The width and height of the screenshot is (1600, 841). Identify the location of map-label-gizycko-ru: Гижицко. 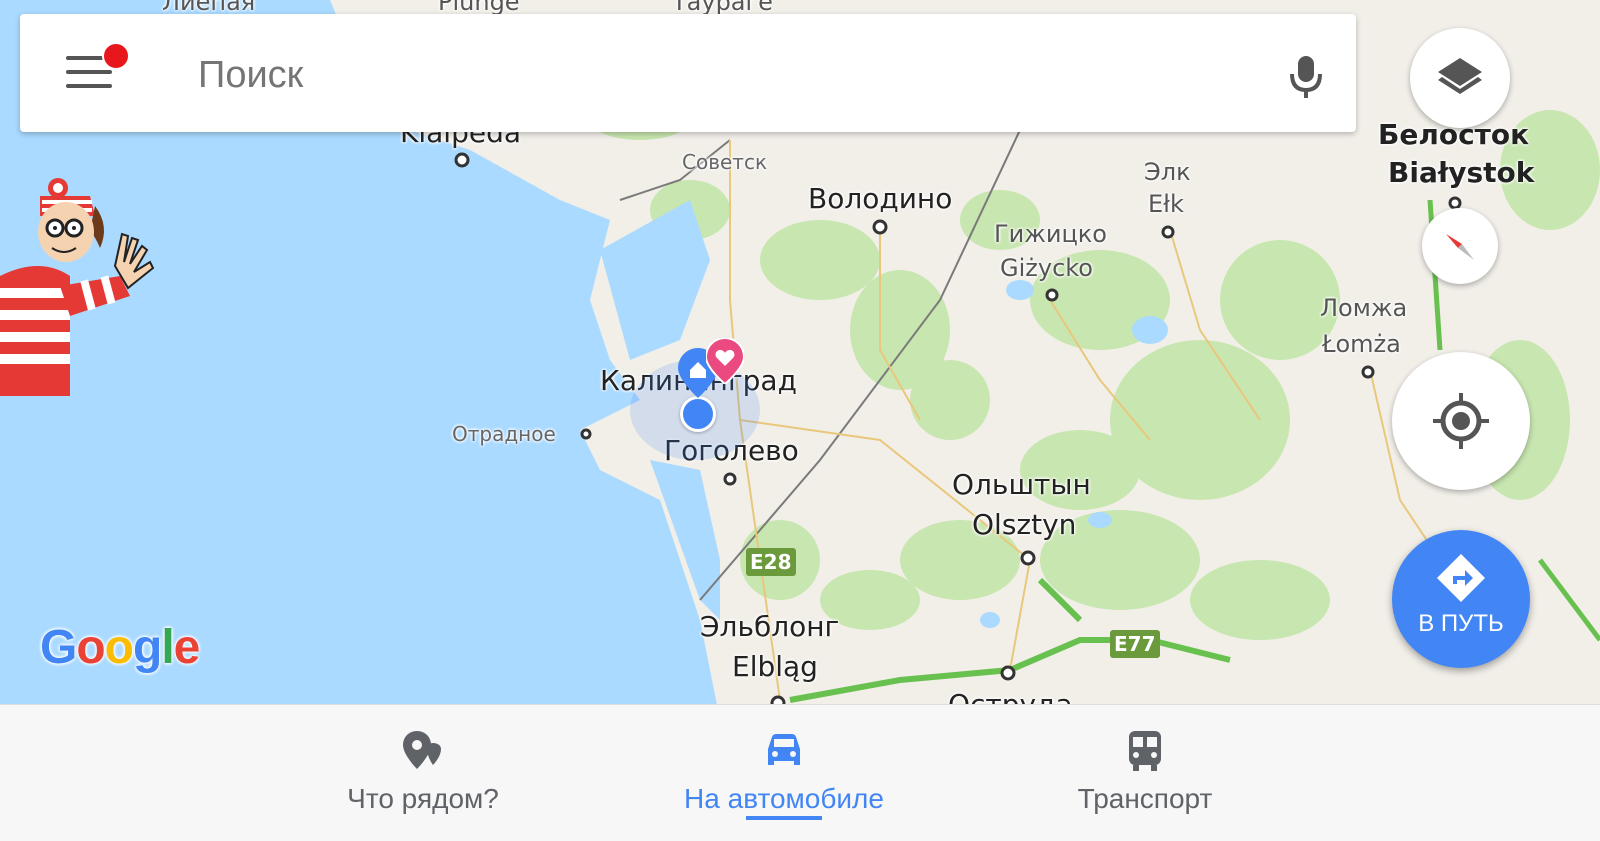
(1050, 234).